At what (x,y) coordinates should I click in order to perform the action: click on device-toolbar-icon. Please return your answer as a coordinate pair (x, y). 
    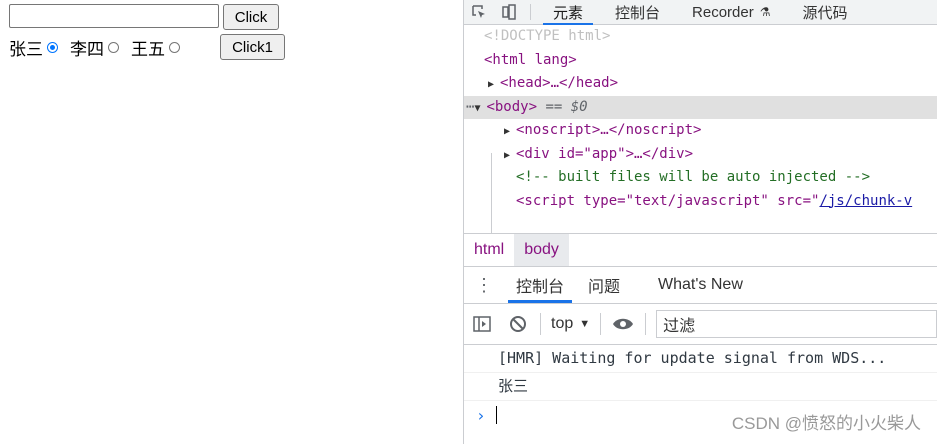
    Looking at the image, I should click on (509, 12).